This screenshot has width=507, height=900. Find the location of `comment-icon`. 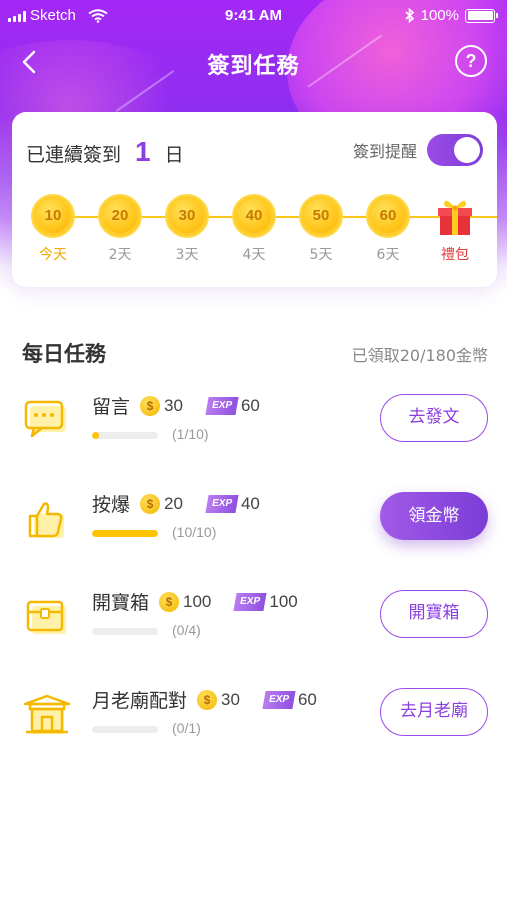

comment-icon is located at coordinates (47, 421).